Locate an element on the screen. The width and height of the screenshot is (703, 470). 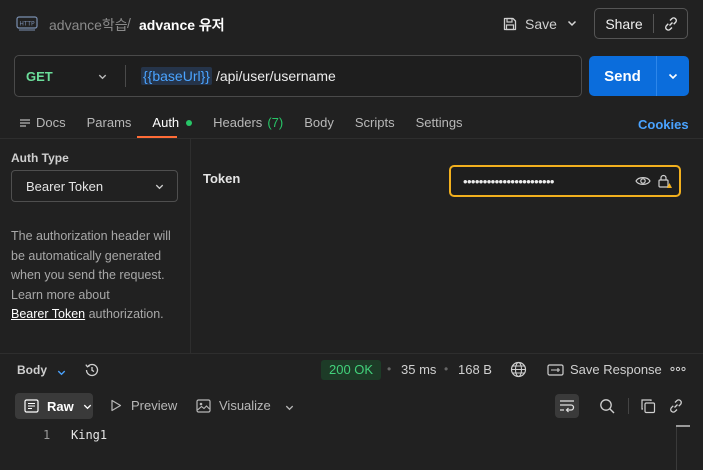
lock-warning-icon is located at coordinates (665, 181).